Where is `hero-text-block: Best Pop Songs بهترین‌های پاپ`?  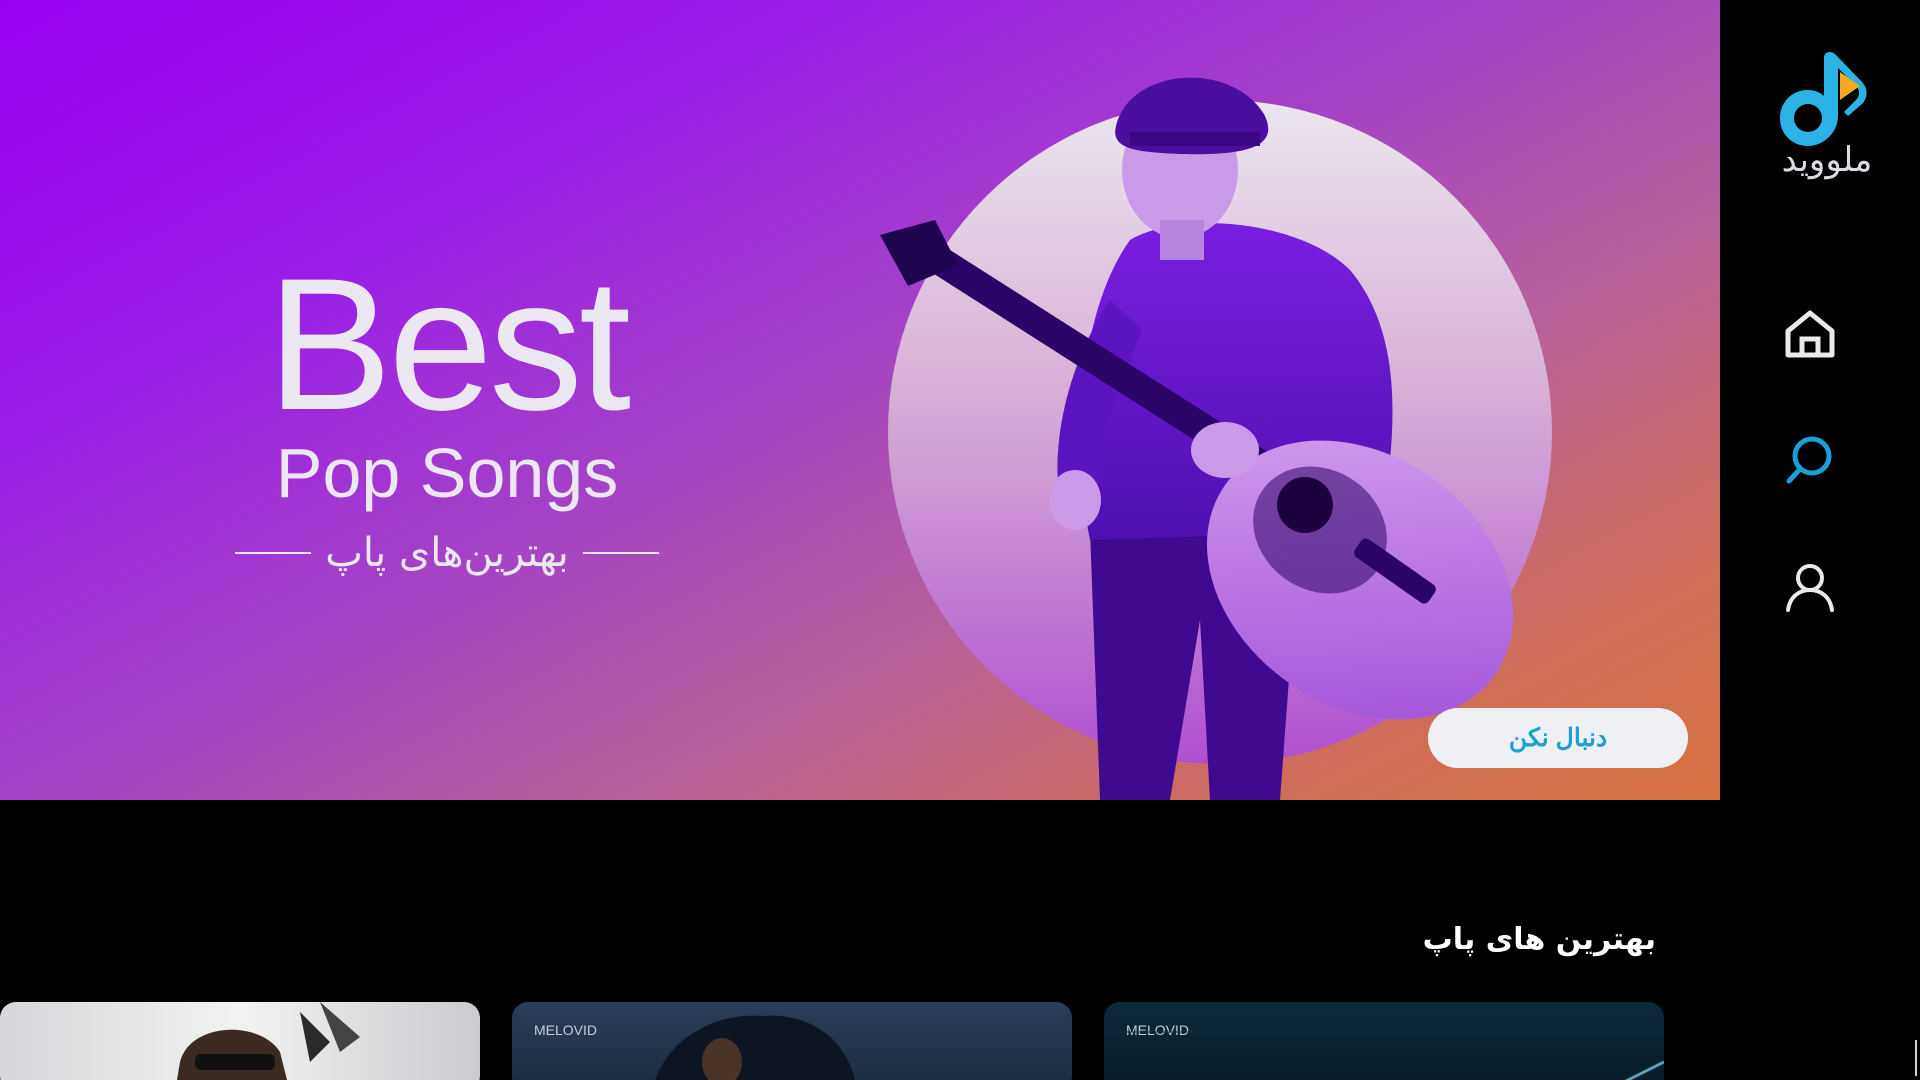
hero-text-block: Best Pop Songs بهترین‌های پاپ is located at coordinates (447, 413).